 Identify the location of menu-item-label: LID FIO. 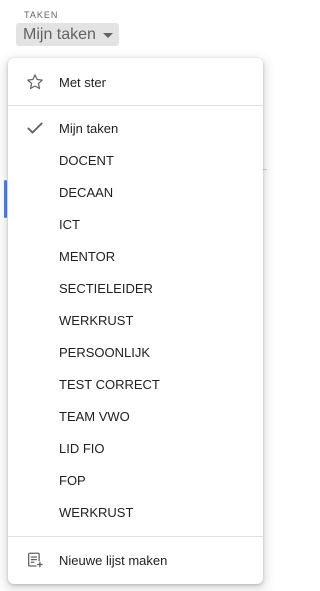
(82, 448).